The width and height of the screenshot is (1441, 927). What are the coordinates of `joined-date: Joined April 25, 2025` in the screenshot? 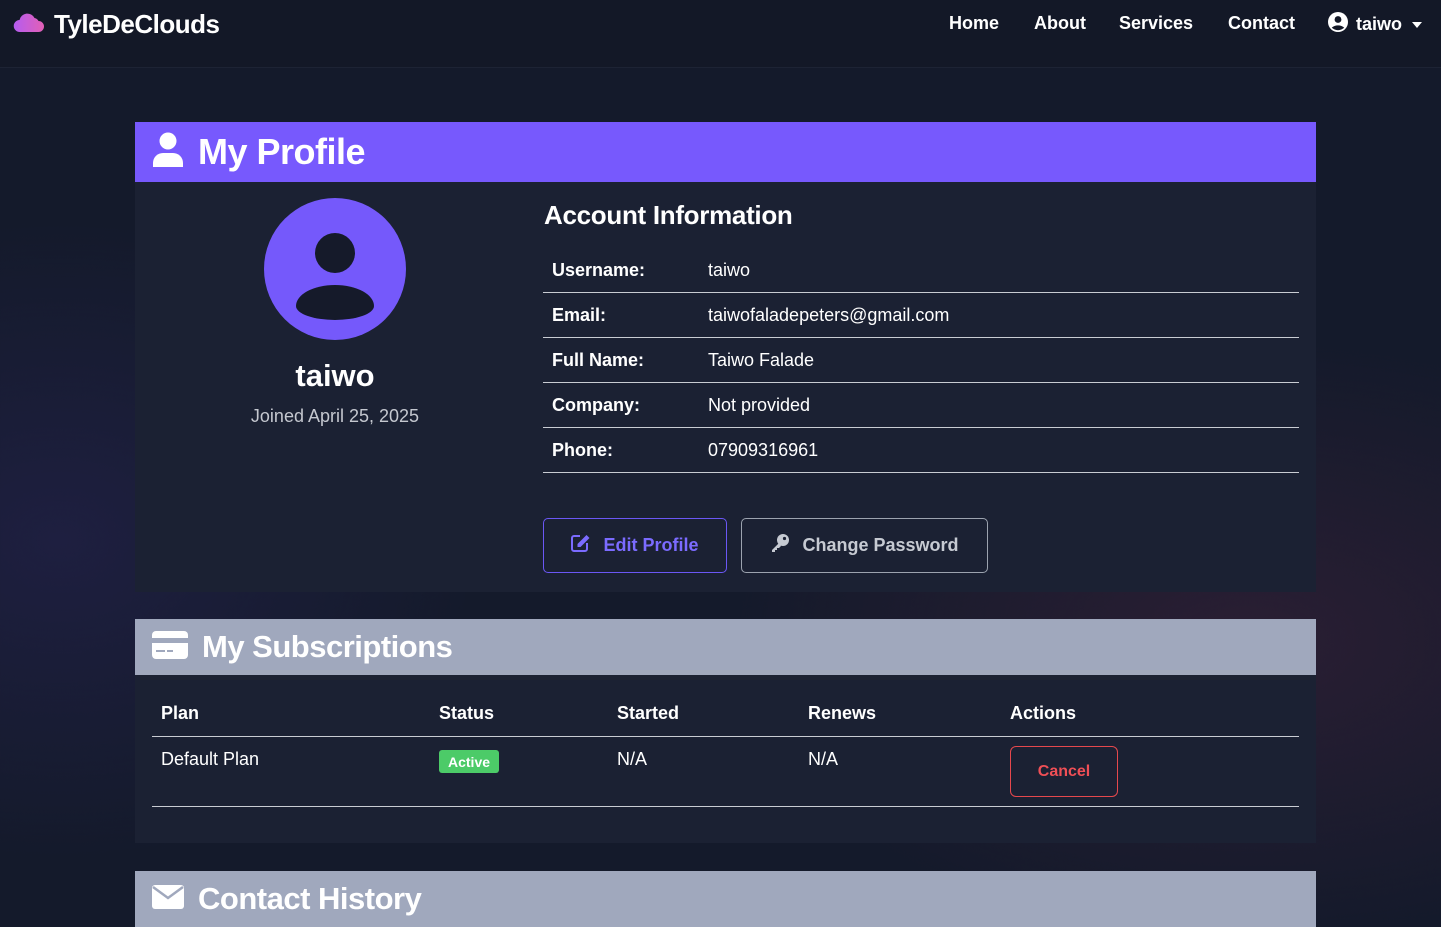 It's located at (335, 416).